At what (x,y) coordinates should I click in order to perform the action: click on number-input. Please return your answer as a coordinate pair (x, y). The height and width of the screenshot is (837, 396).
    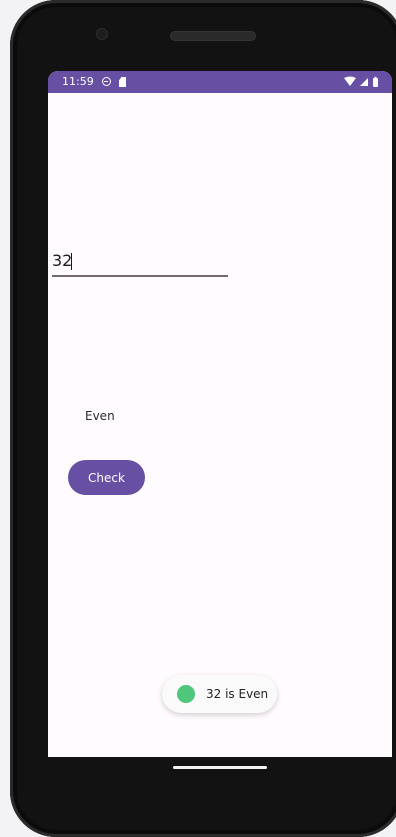
    Looking at the image, I should click on (140, 260).